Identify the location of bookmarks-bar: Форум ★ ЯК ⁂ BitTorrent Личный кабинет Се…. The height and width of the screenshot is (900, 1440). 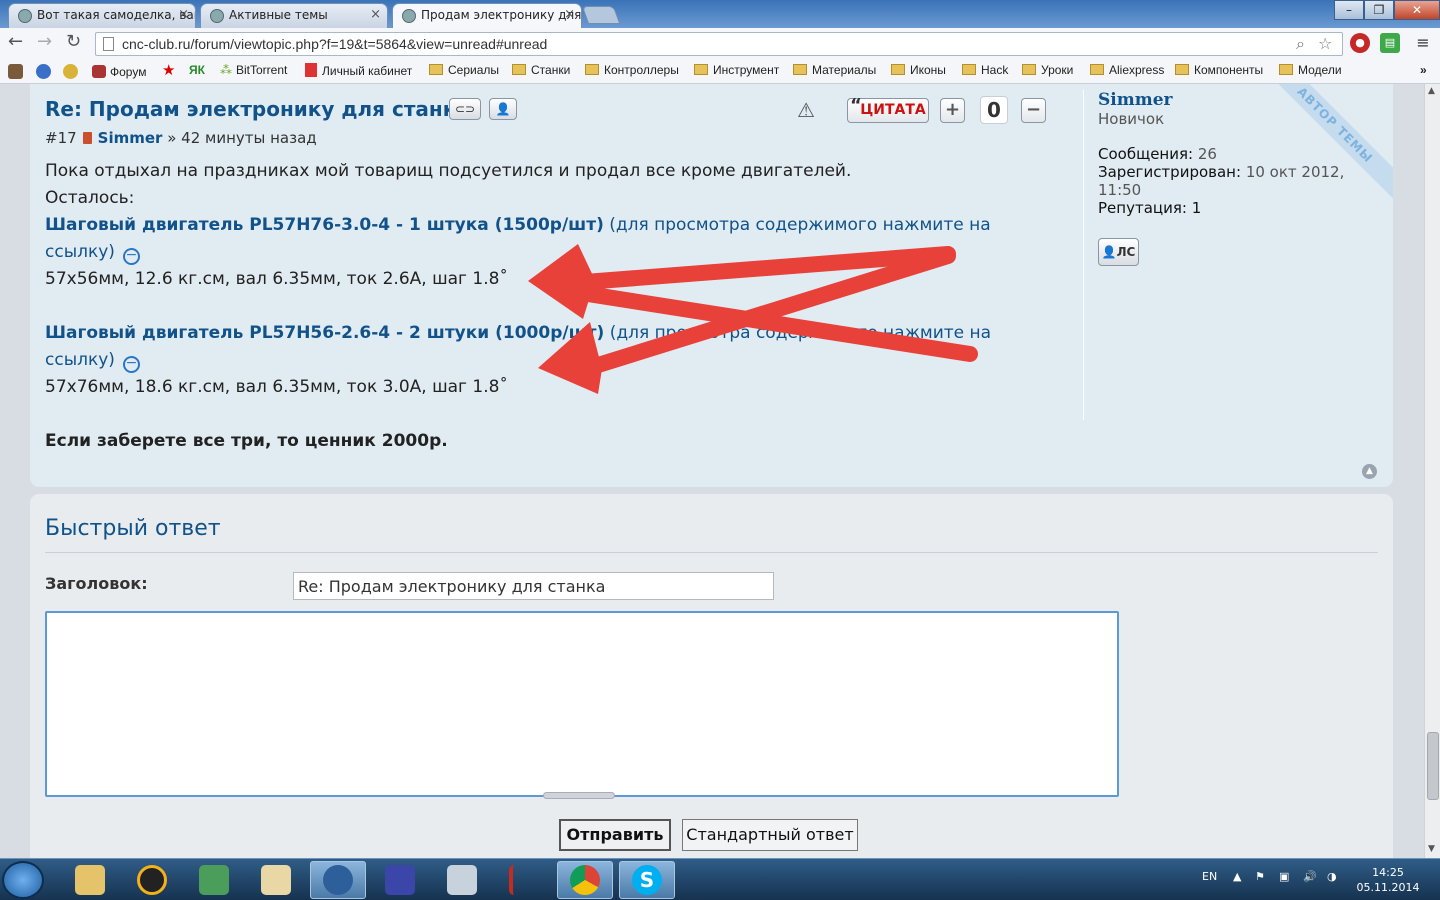
(720, 71).